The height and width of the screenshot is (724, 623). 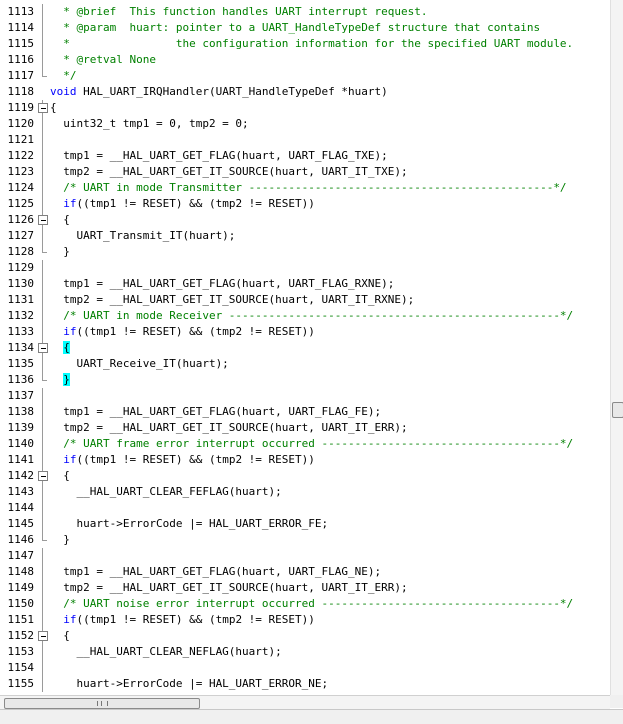 What do you see at coordinates (21, 331) in the screenshot?
I see `line-number: 1133` at bounding box center [21, 331].